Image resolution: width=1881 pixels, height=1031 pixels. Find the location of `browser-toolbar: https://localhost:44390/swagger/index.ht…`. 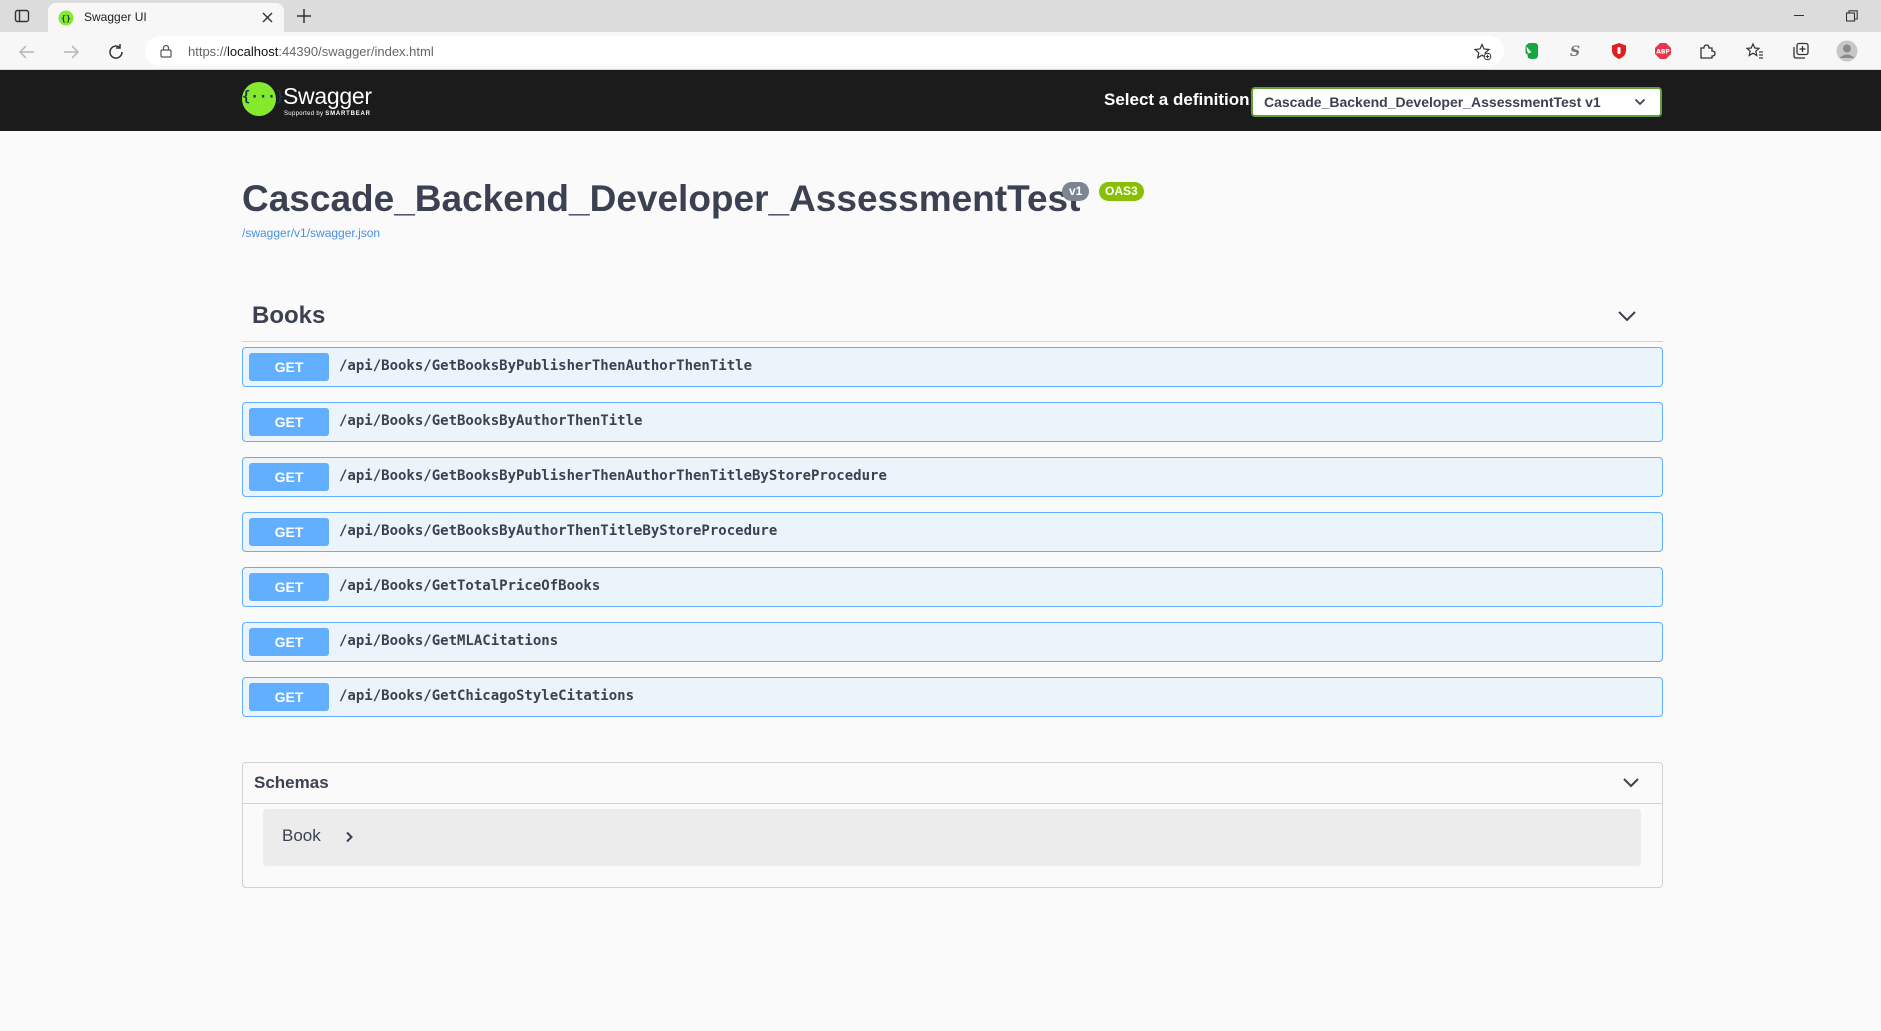

browser-toolbar: https://localhost:44390/swagger/index.ht… is located at coordinates (940, 51).